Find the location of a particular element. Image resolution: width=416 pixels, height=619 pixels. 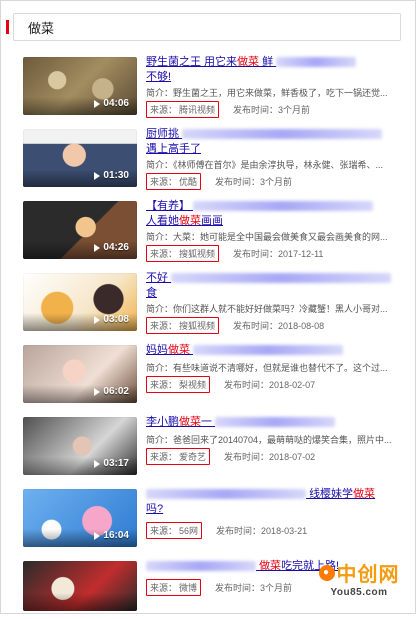

source-label-box: 来源： 爱奇艺 is located at coordinates (178, 456).